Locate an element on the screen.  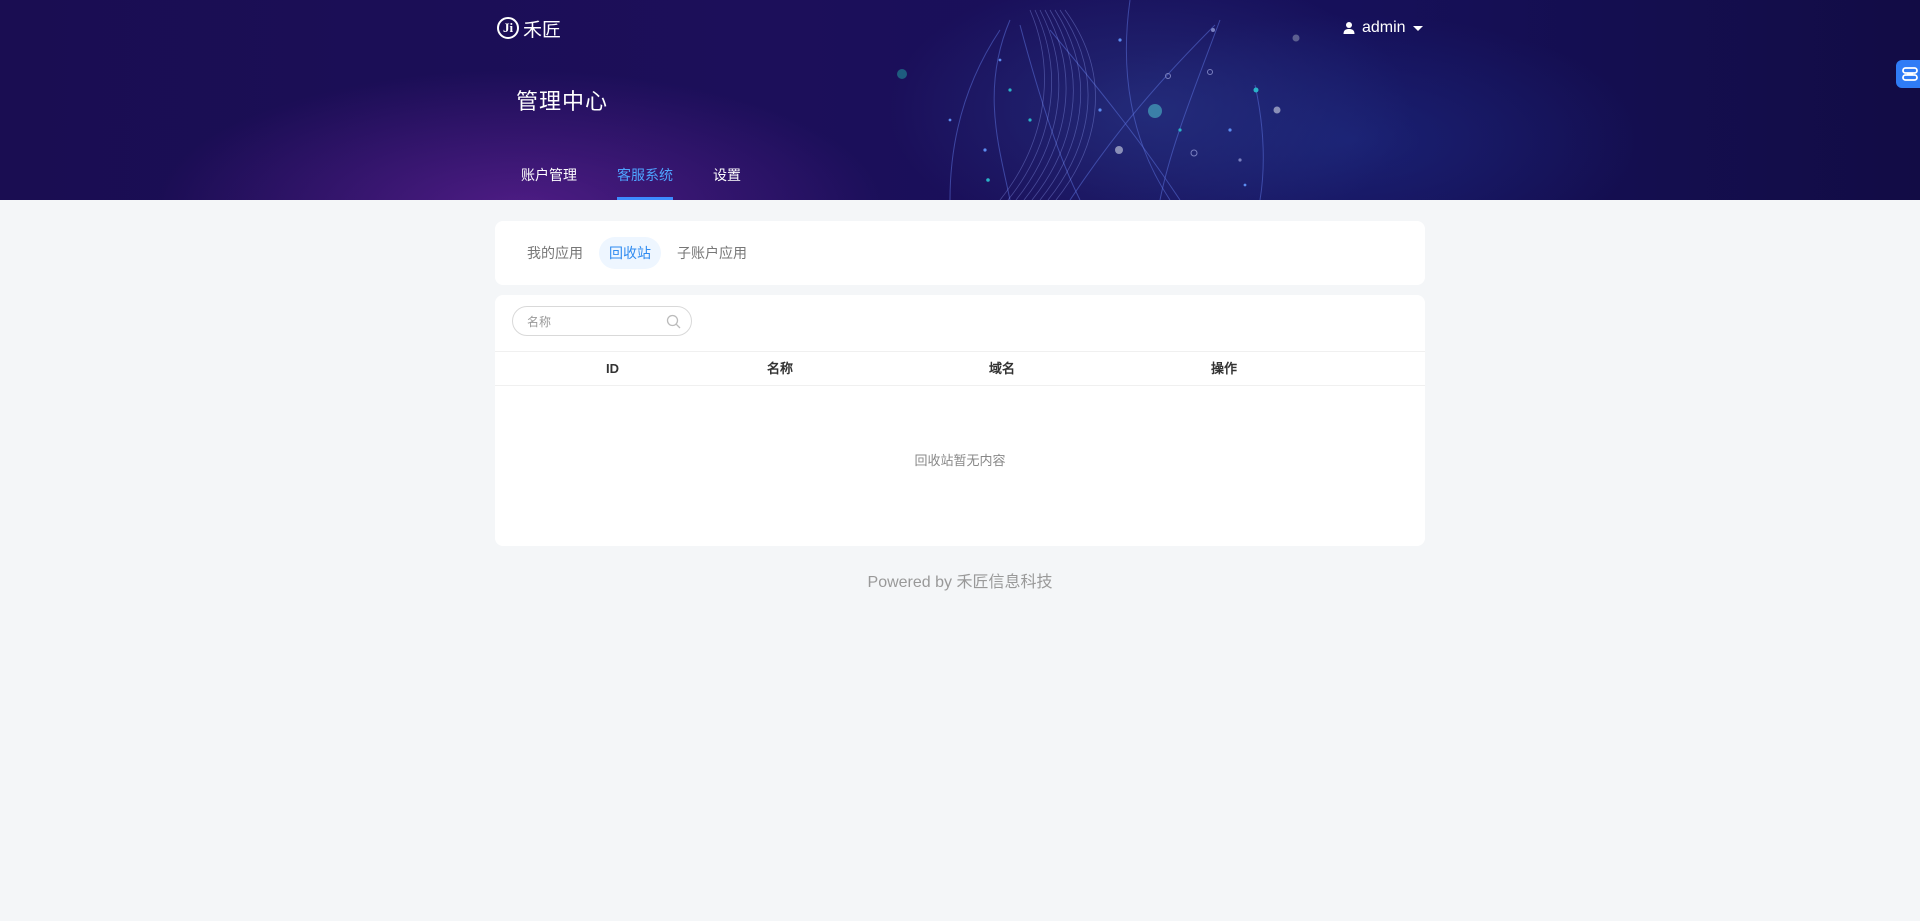
column-header-domain: 域名 is located at coordinates (1002, 368).